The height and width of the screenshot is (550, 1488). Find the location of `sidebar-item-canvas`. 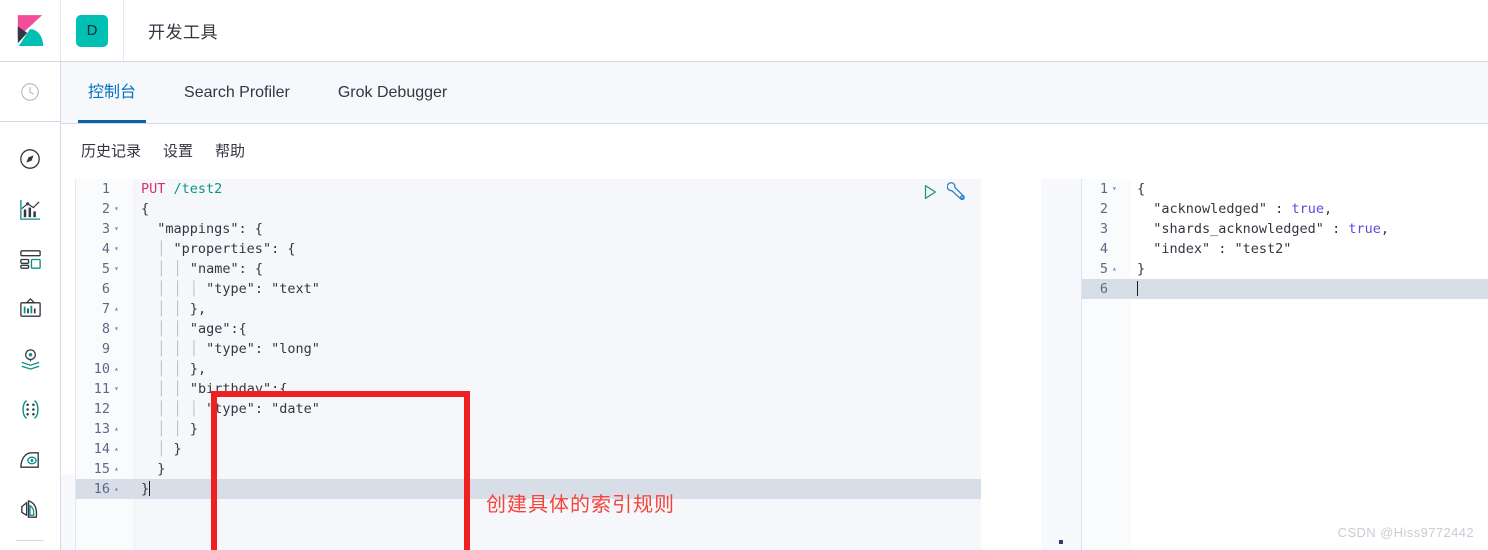

sidebar-item-canvas is located at coordinates (30, 309).